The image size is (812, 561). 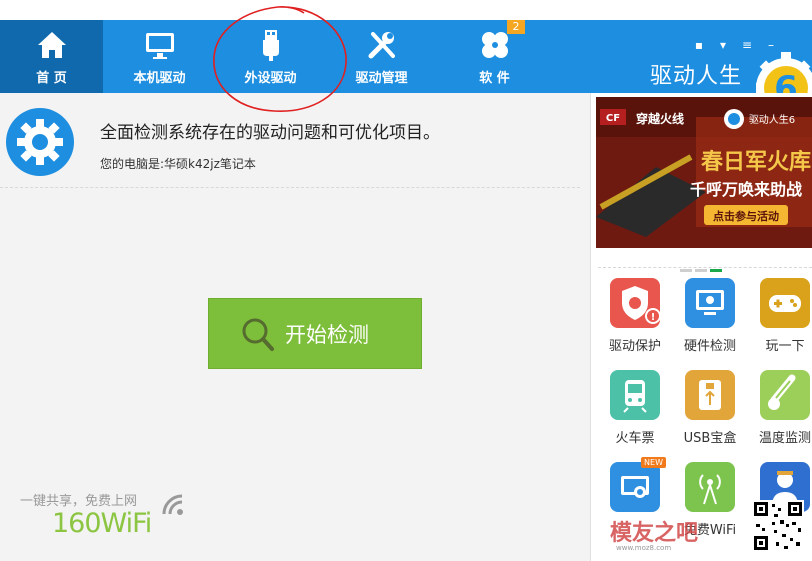 What do you see at coordinates (178, 164) in the screenshot?
I see `computer-model: 您的电脑是:华硕k42jz笔记本` at bounding box center [178, 164].